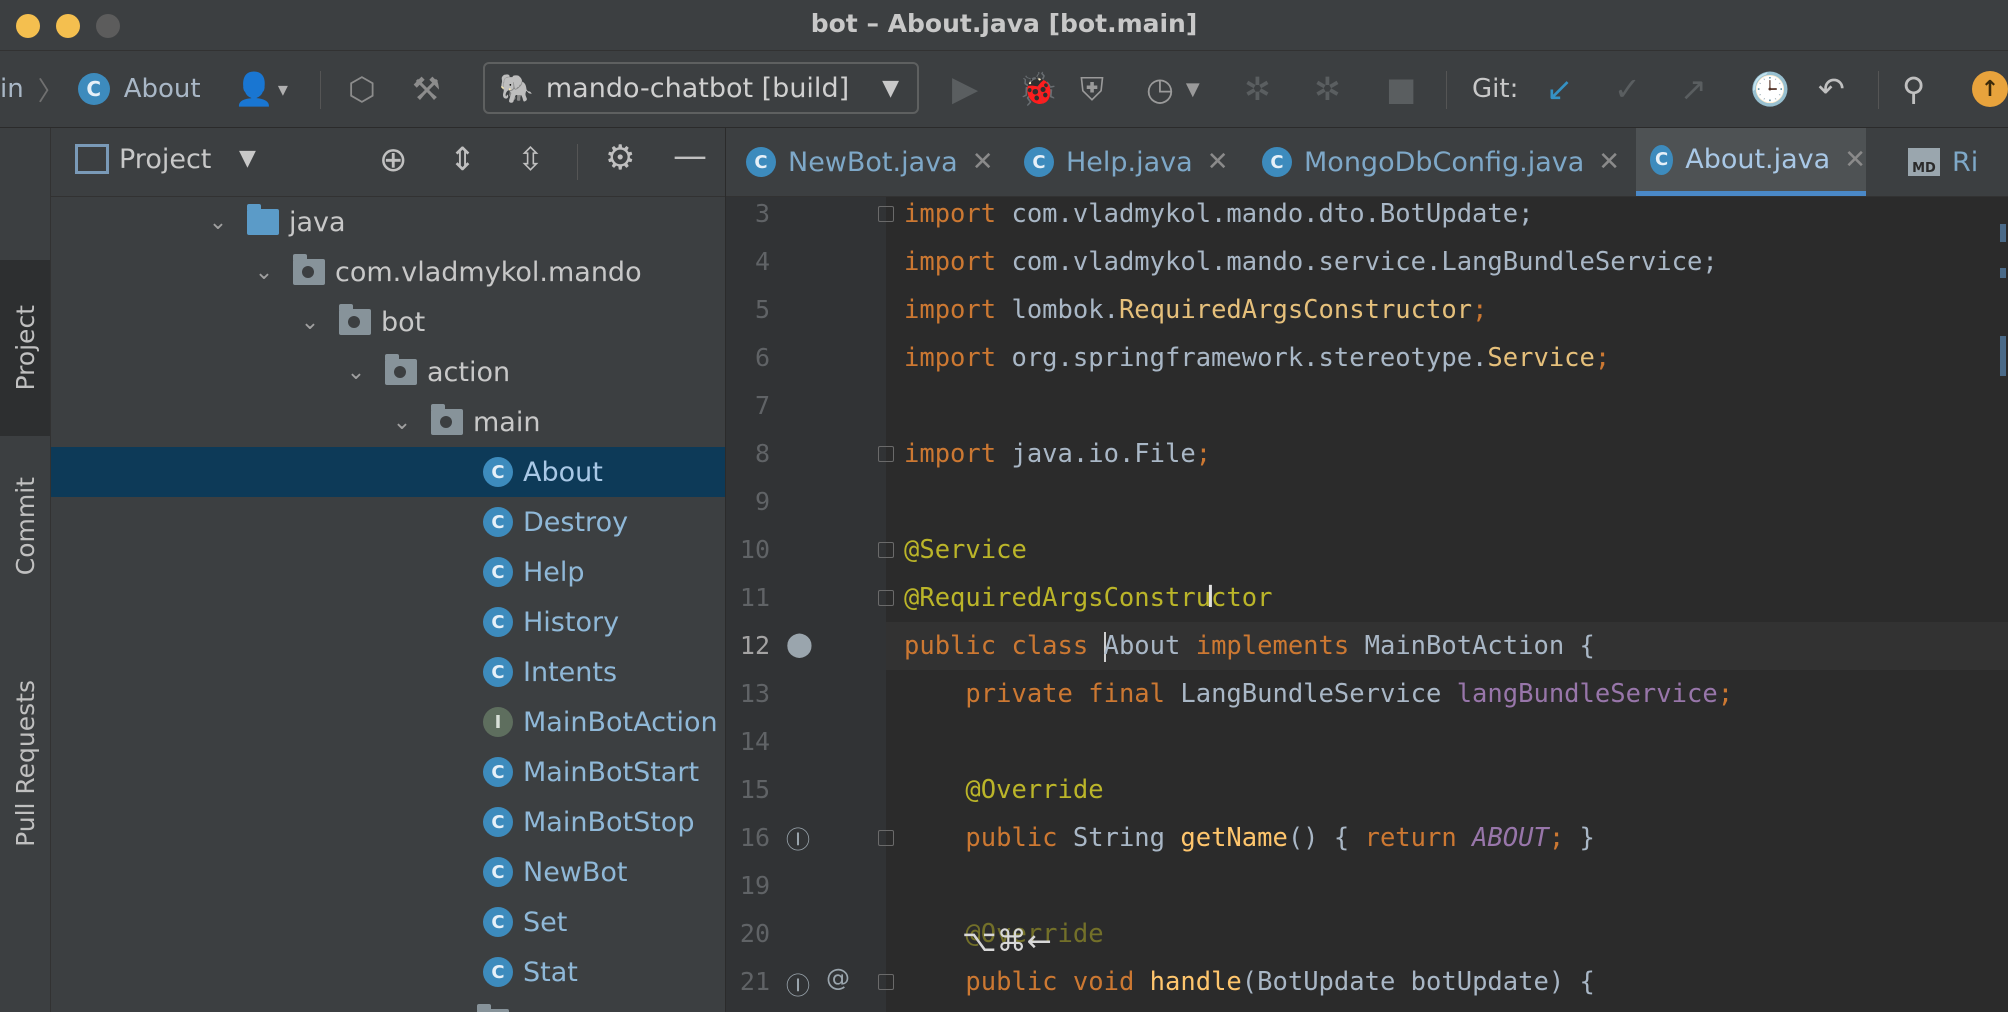  What do you see at coordinates (388, 322) in the screenshot?
I see `tree-item-package: ⌄ bot` at bounding box center [388, 322].